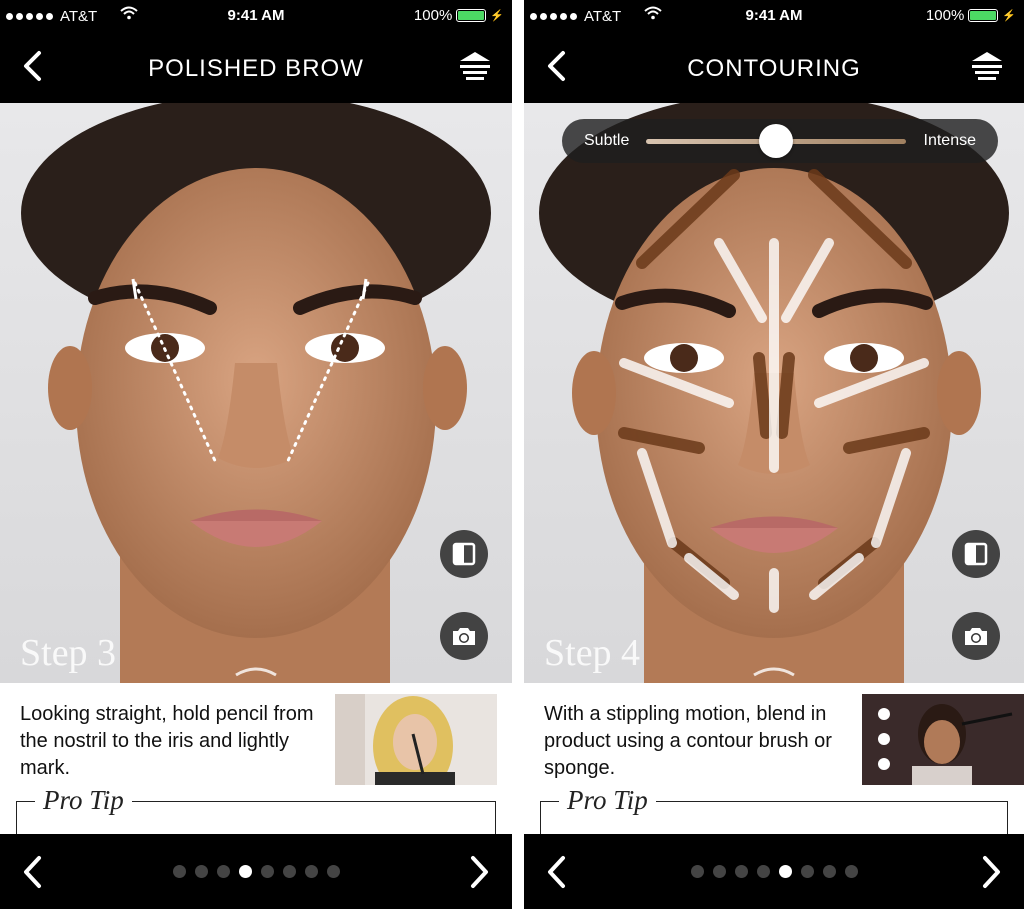 This screenshot has height=909, width=1024. I want to click on page-title: POLISHED BROW, so click(256, 68).